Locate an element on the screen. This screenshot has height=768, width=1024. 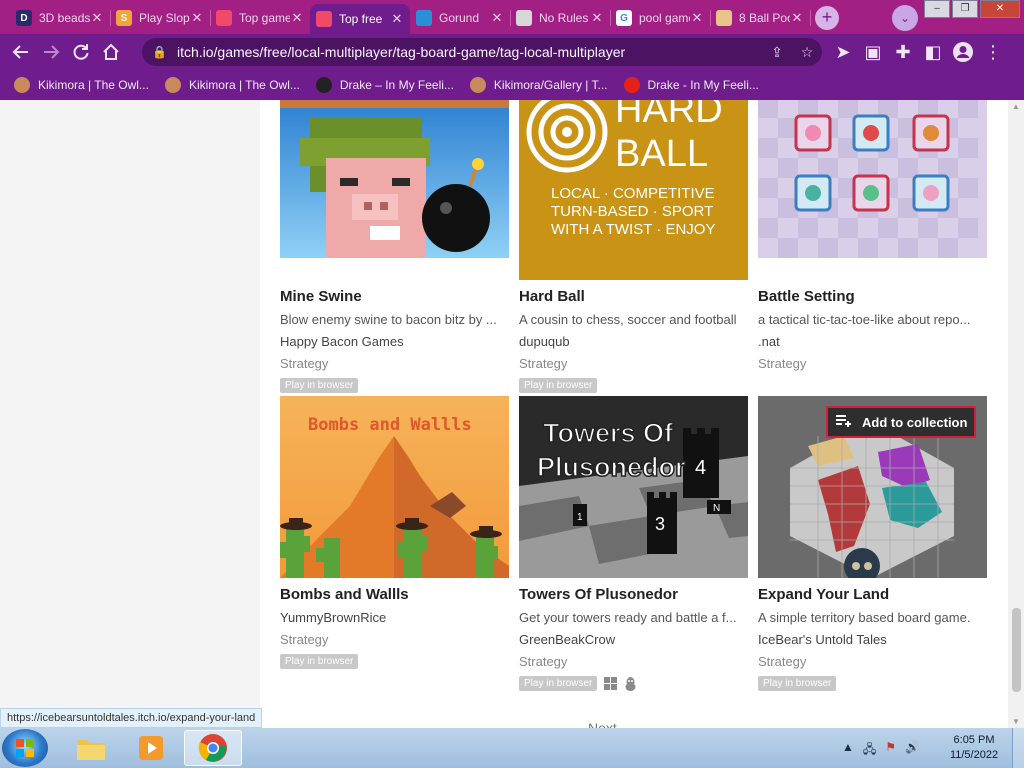
tray-arrow-icon: ▲ is located at coordinates (848, 750).